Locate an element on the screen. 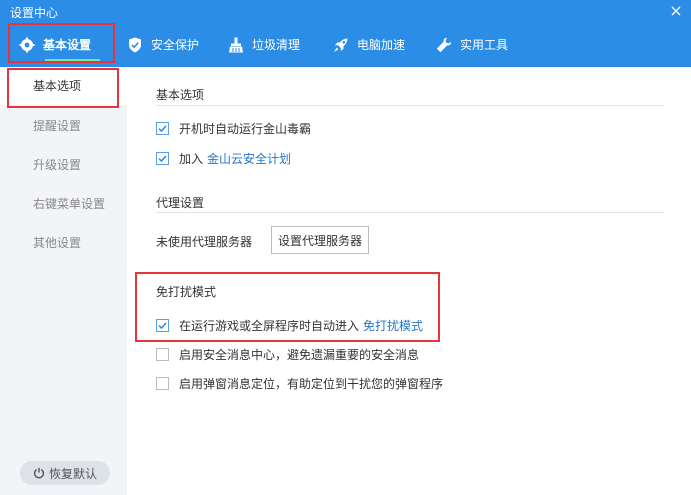  title-bar: 设置中心 基本设置 安全保护 垃圾清理 电脑加速 实用工具 is located at coordinates (345, 33).